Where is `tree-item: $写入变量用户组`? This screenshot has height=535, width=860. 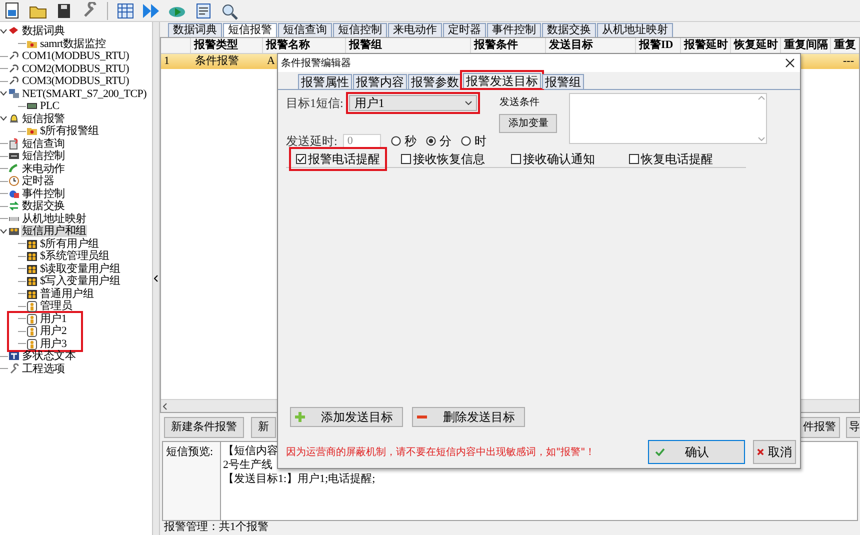
tree-item: $写入变量用户组 is located at coordinates (80, 281).